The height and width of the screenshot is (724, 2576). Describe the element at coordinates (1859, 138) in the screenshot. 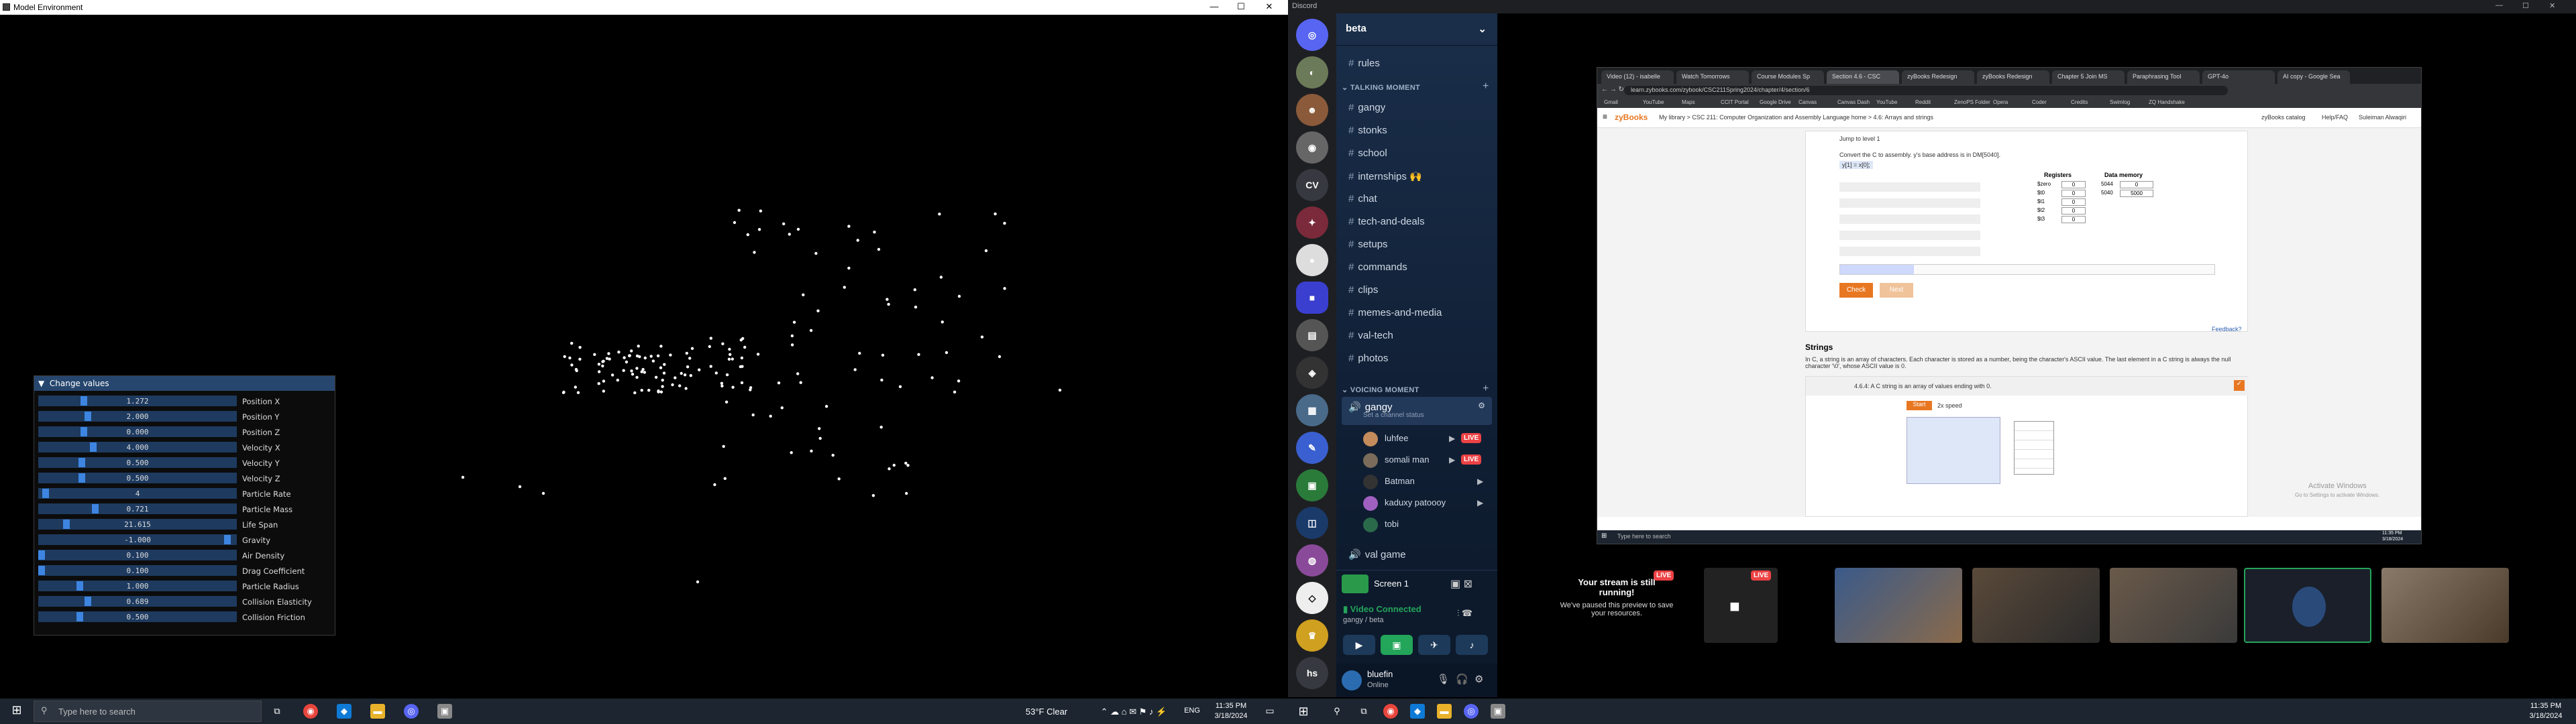

I see `jump-level-link: Jump to level 1` at that location.